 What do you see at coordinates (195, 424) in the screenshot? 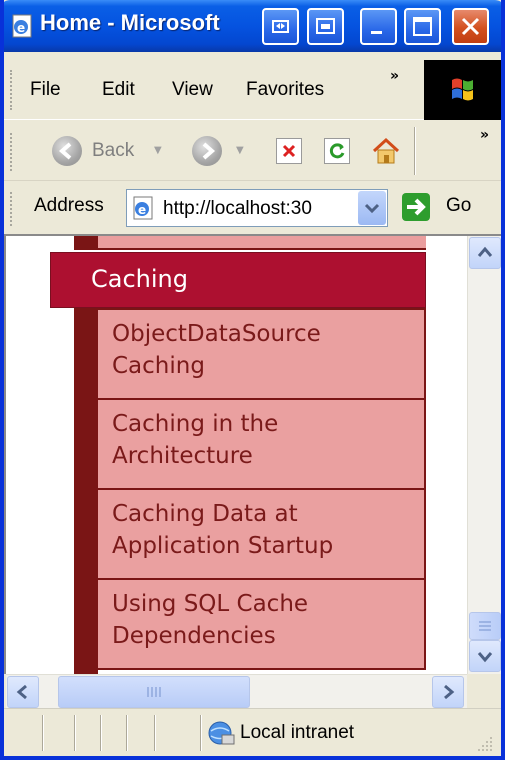
I see `menu-item-label-line1: Caching in the` at bounding box center [195, 424].